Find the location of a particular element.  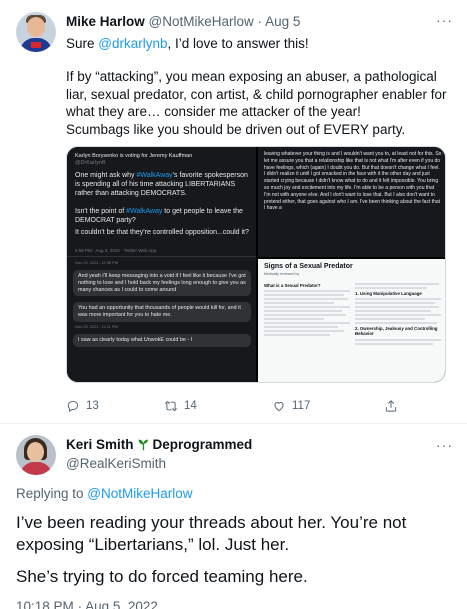

dm-timestamp: Nov 25, 2021, 12:38 PM is located at coordinates (97, 262).